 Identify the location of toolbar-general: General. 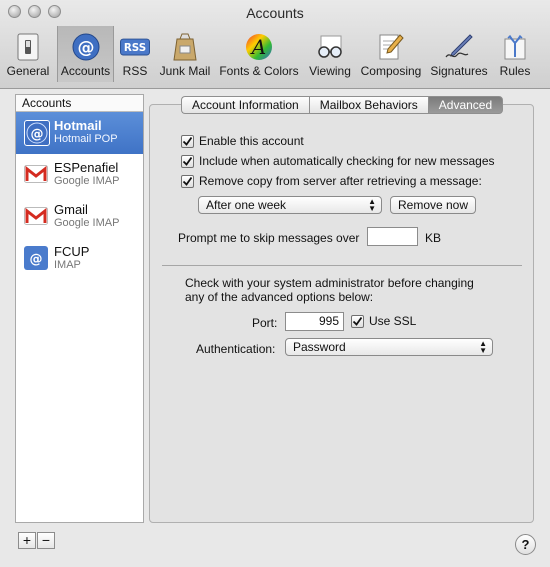
(28, 54).